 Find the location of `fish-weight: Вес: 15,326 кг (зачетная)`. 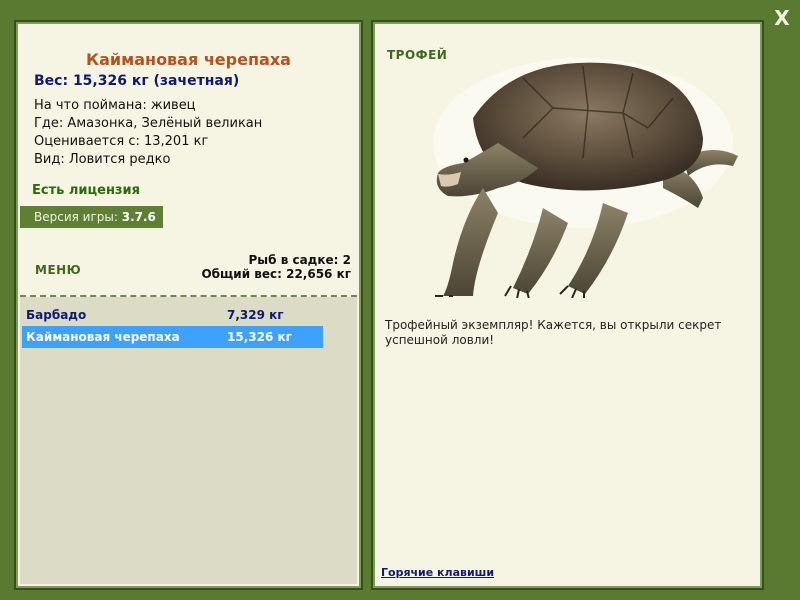

fish-weight: Вес: 15,326 кг (зачетная) is located at coordinates (137, 81).